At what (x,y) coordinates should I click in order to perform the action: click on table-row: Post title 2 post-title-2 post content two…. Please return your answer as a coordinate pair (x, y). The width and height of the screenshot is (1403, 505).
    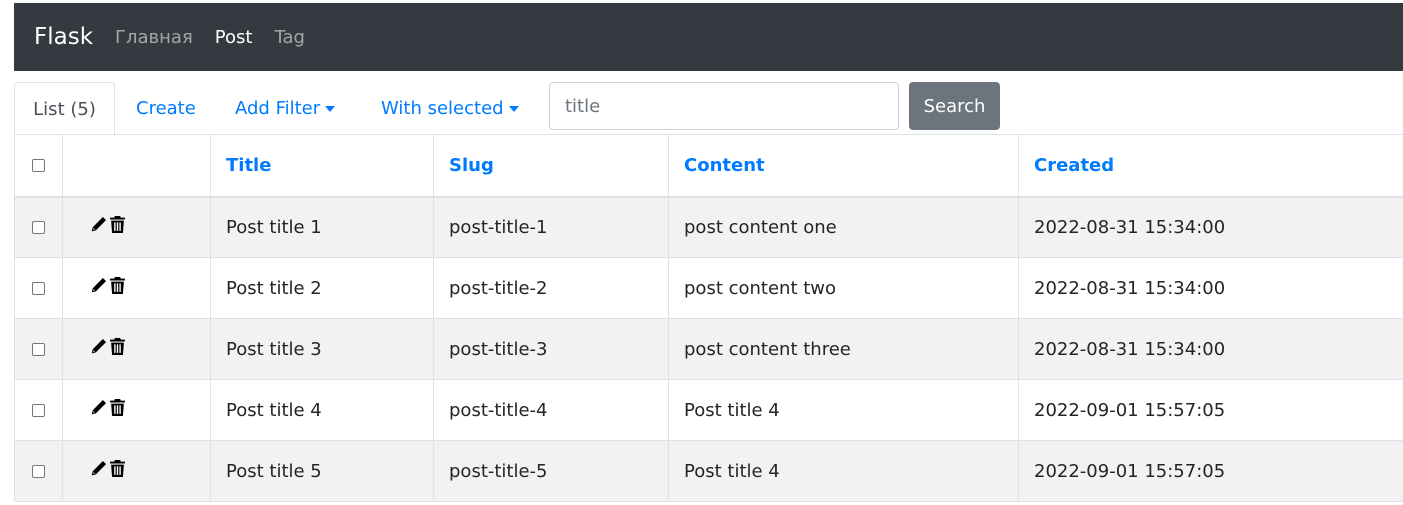
    Looking at the image, I should click on (708, 288).